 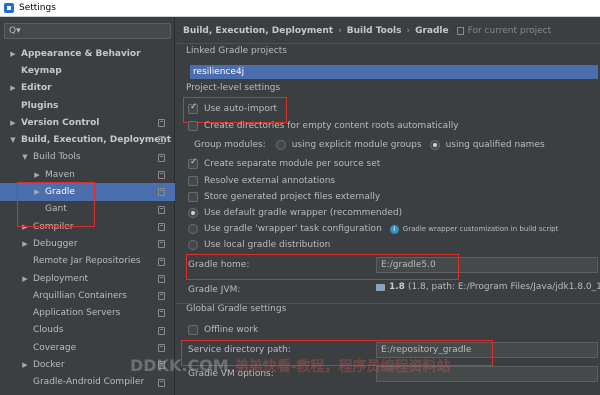 I want to click on create-separate-module-option: Create separate module per source set, so click(x=284, y=164).